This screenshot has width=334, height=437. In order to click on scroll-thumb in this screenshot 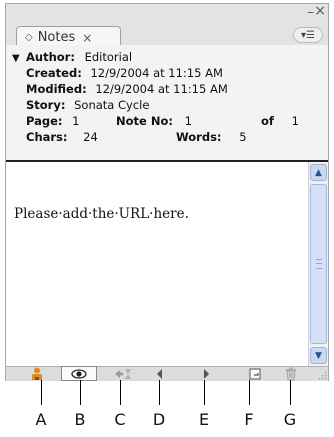, I will do `click(318, 264)`.